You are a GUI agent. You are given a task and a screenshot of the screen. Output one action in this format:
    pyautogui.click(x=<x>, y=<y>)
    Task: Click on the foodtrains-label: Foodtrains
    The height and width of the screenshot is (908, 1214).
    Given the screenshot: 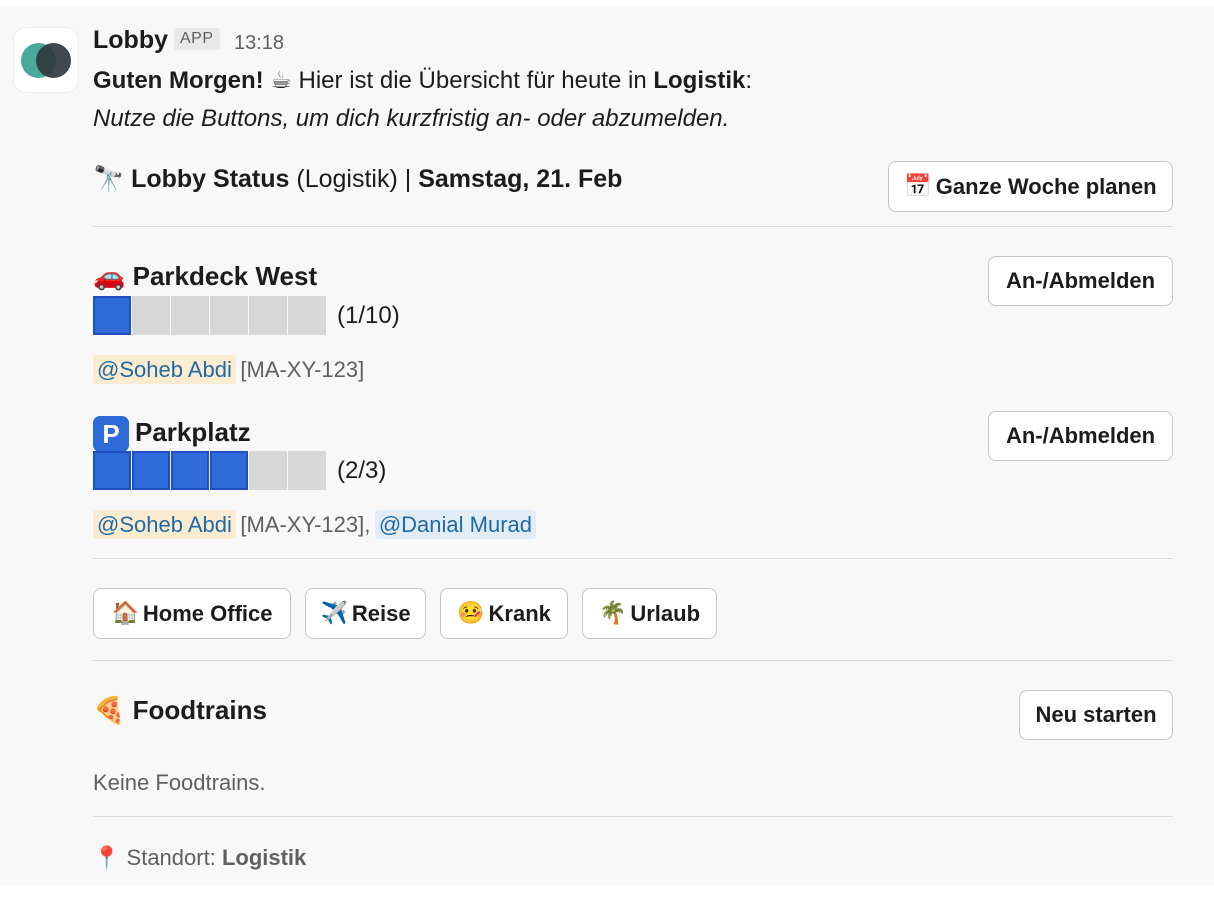 What is the action you would take?
    pyautogui.click(x=199, y=710)
    